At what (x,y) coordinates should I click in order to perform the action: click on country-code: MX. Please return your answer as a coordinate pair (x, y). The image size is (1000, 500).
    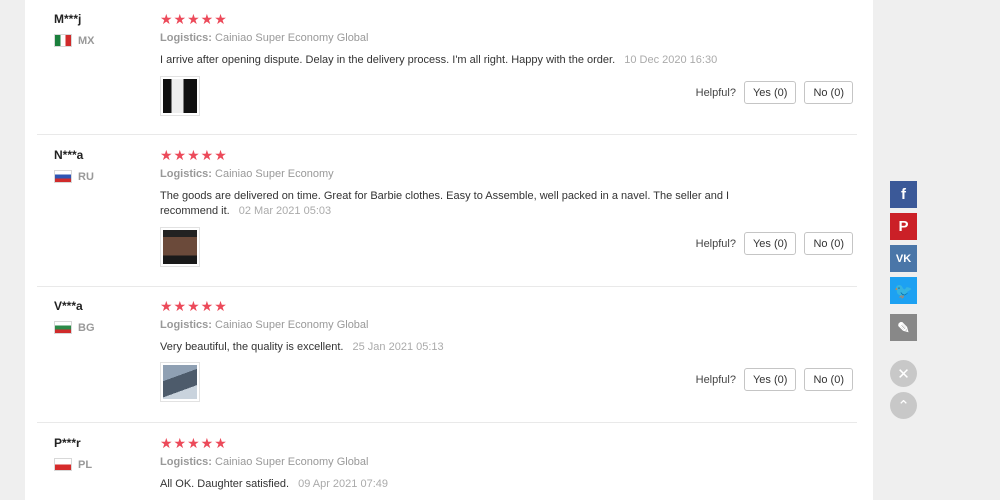
    Looking at the image, I should click on (86, 40).